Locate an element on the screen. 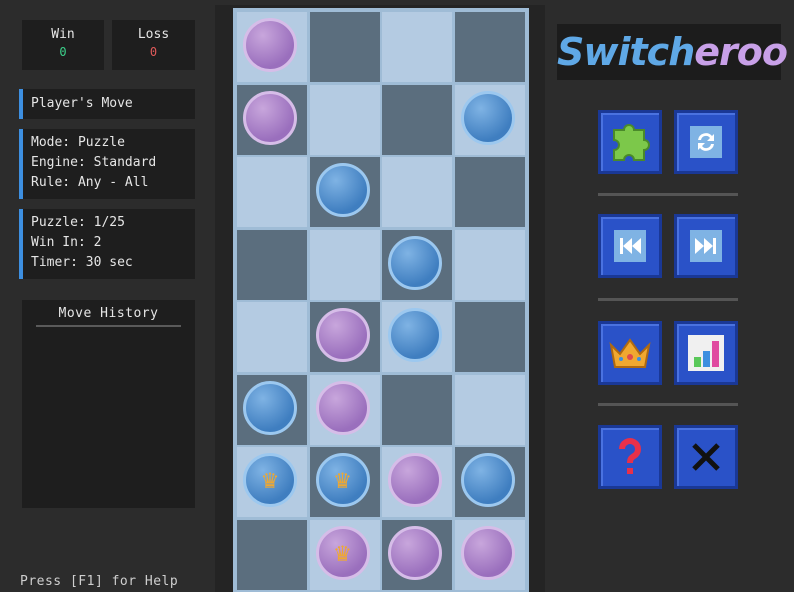 Image resolution: width=794 pixels, height=592 pixels. stats-button is located at coordinates (706, 353).